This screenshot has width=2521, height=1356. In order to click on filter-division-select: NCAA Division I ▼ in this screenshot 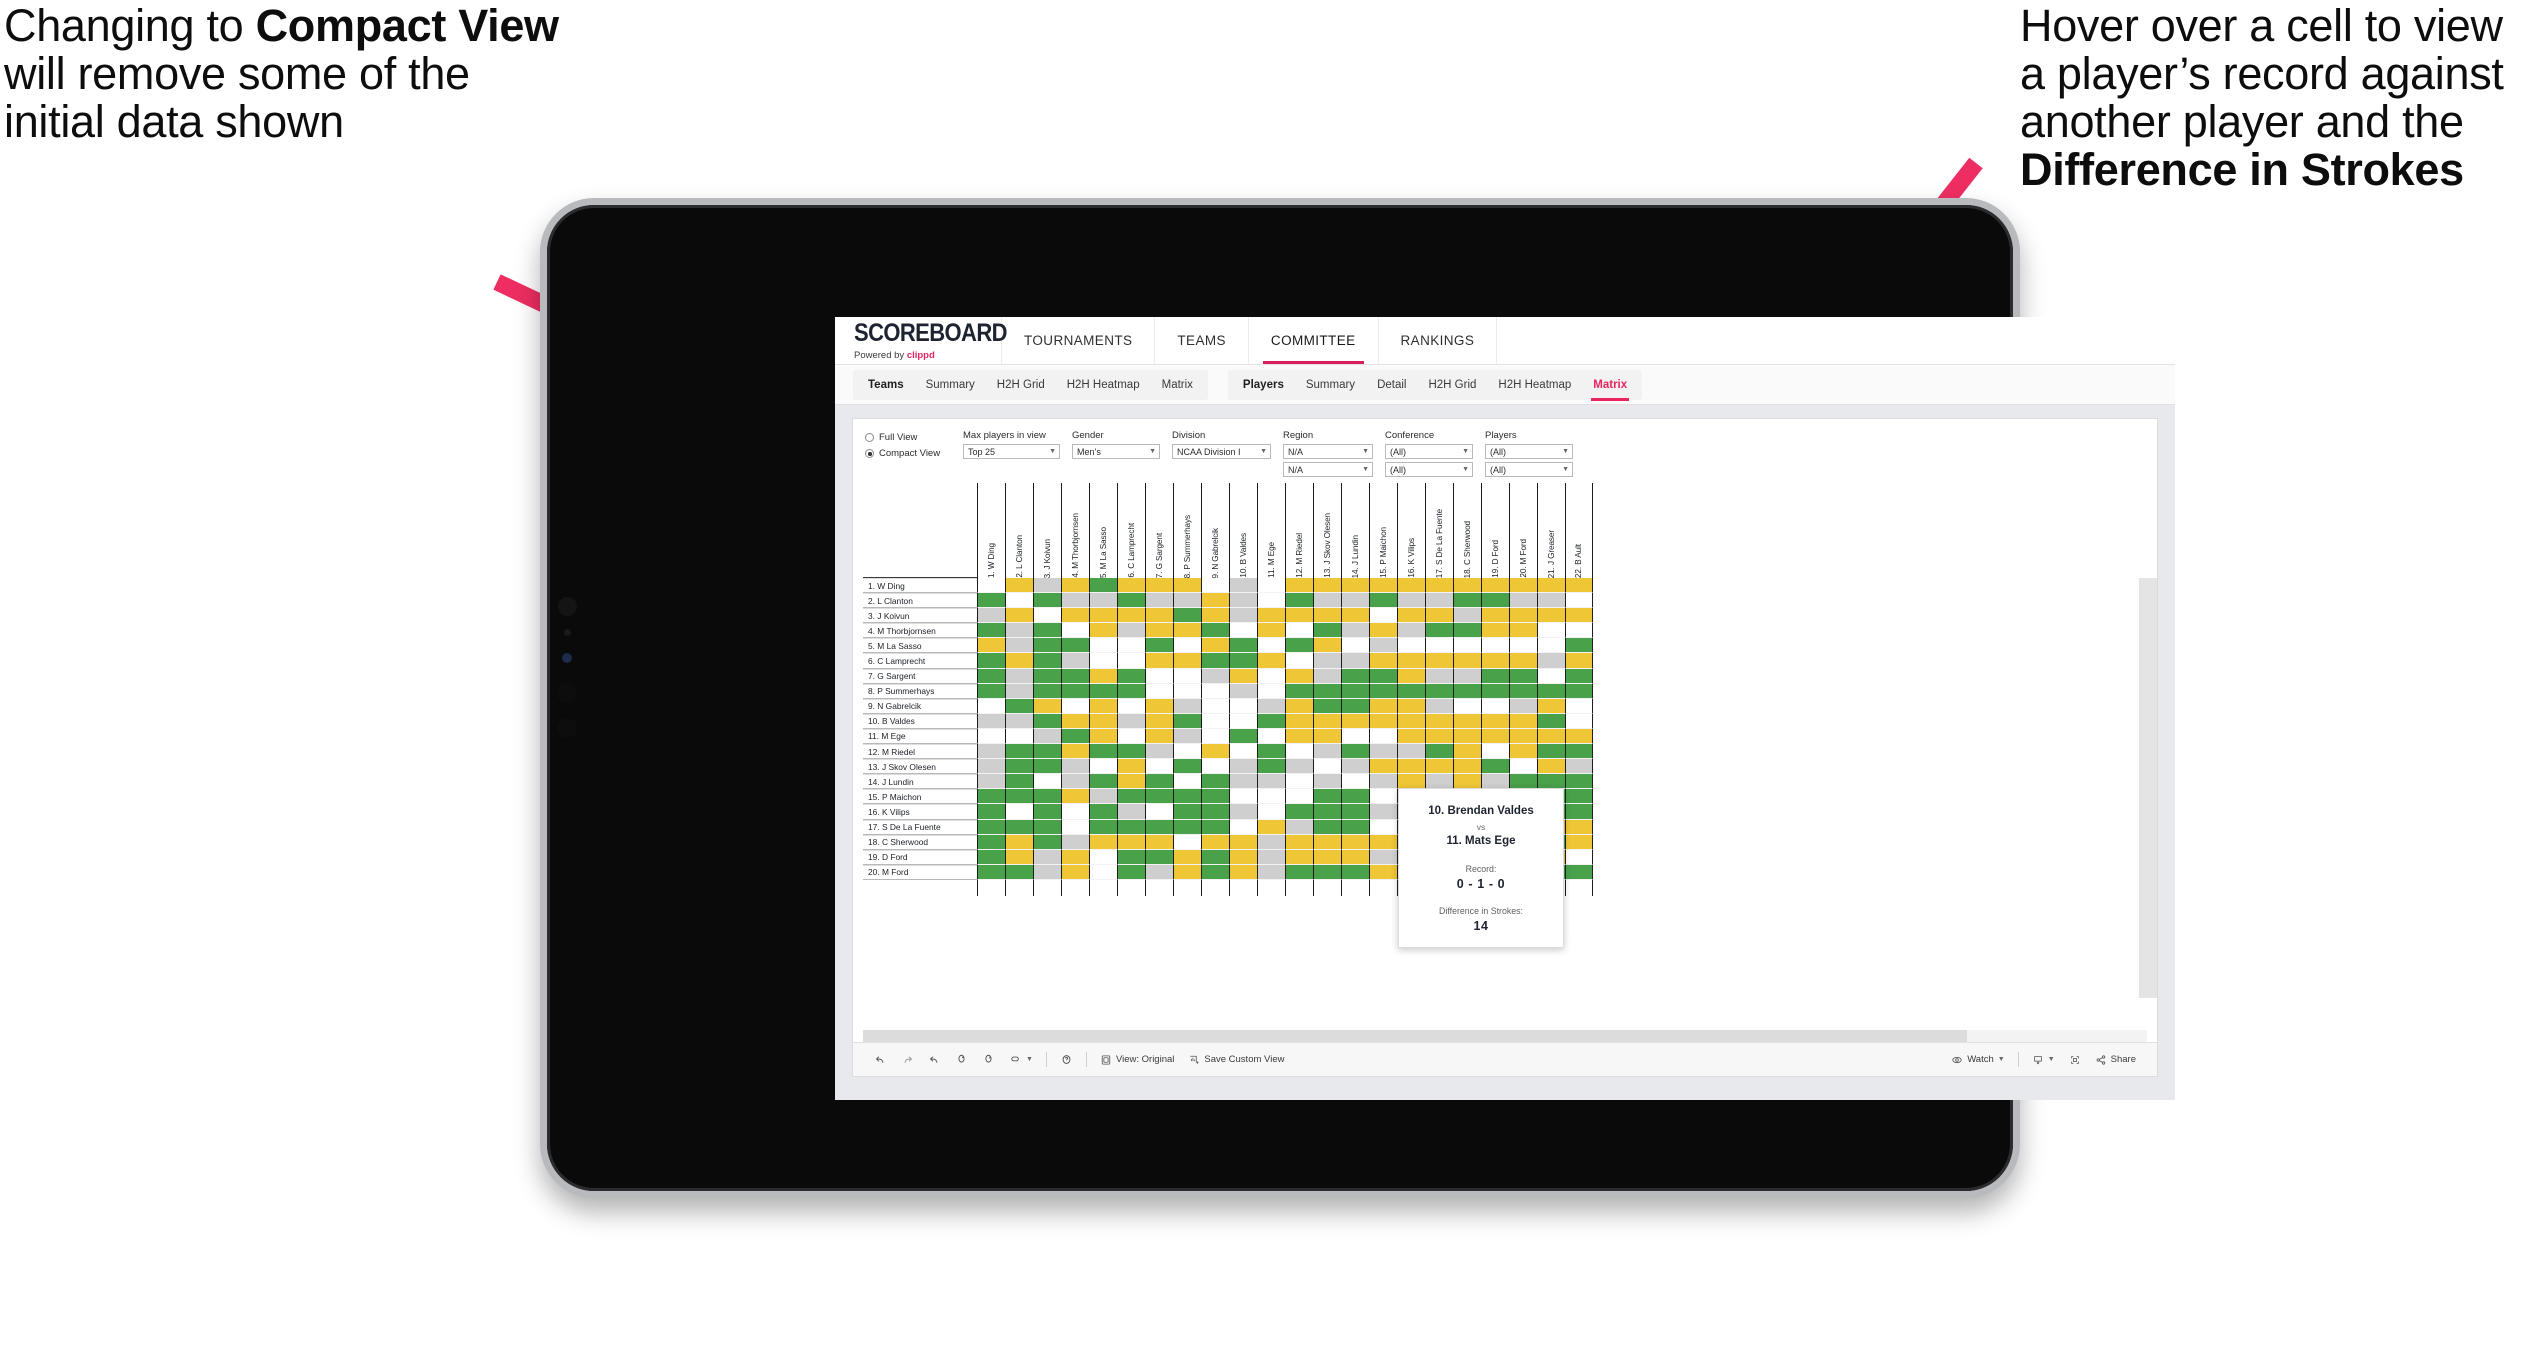, I will do `click(1221, 451)`.